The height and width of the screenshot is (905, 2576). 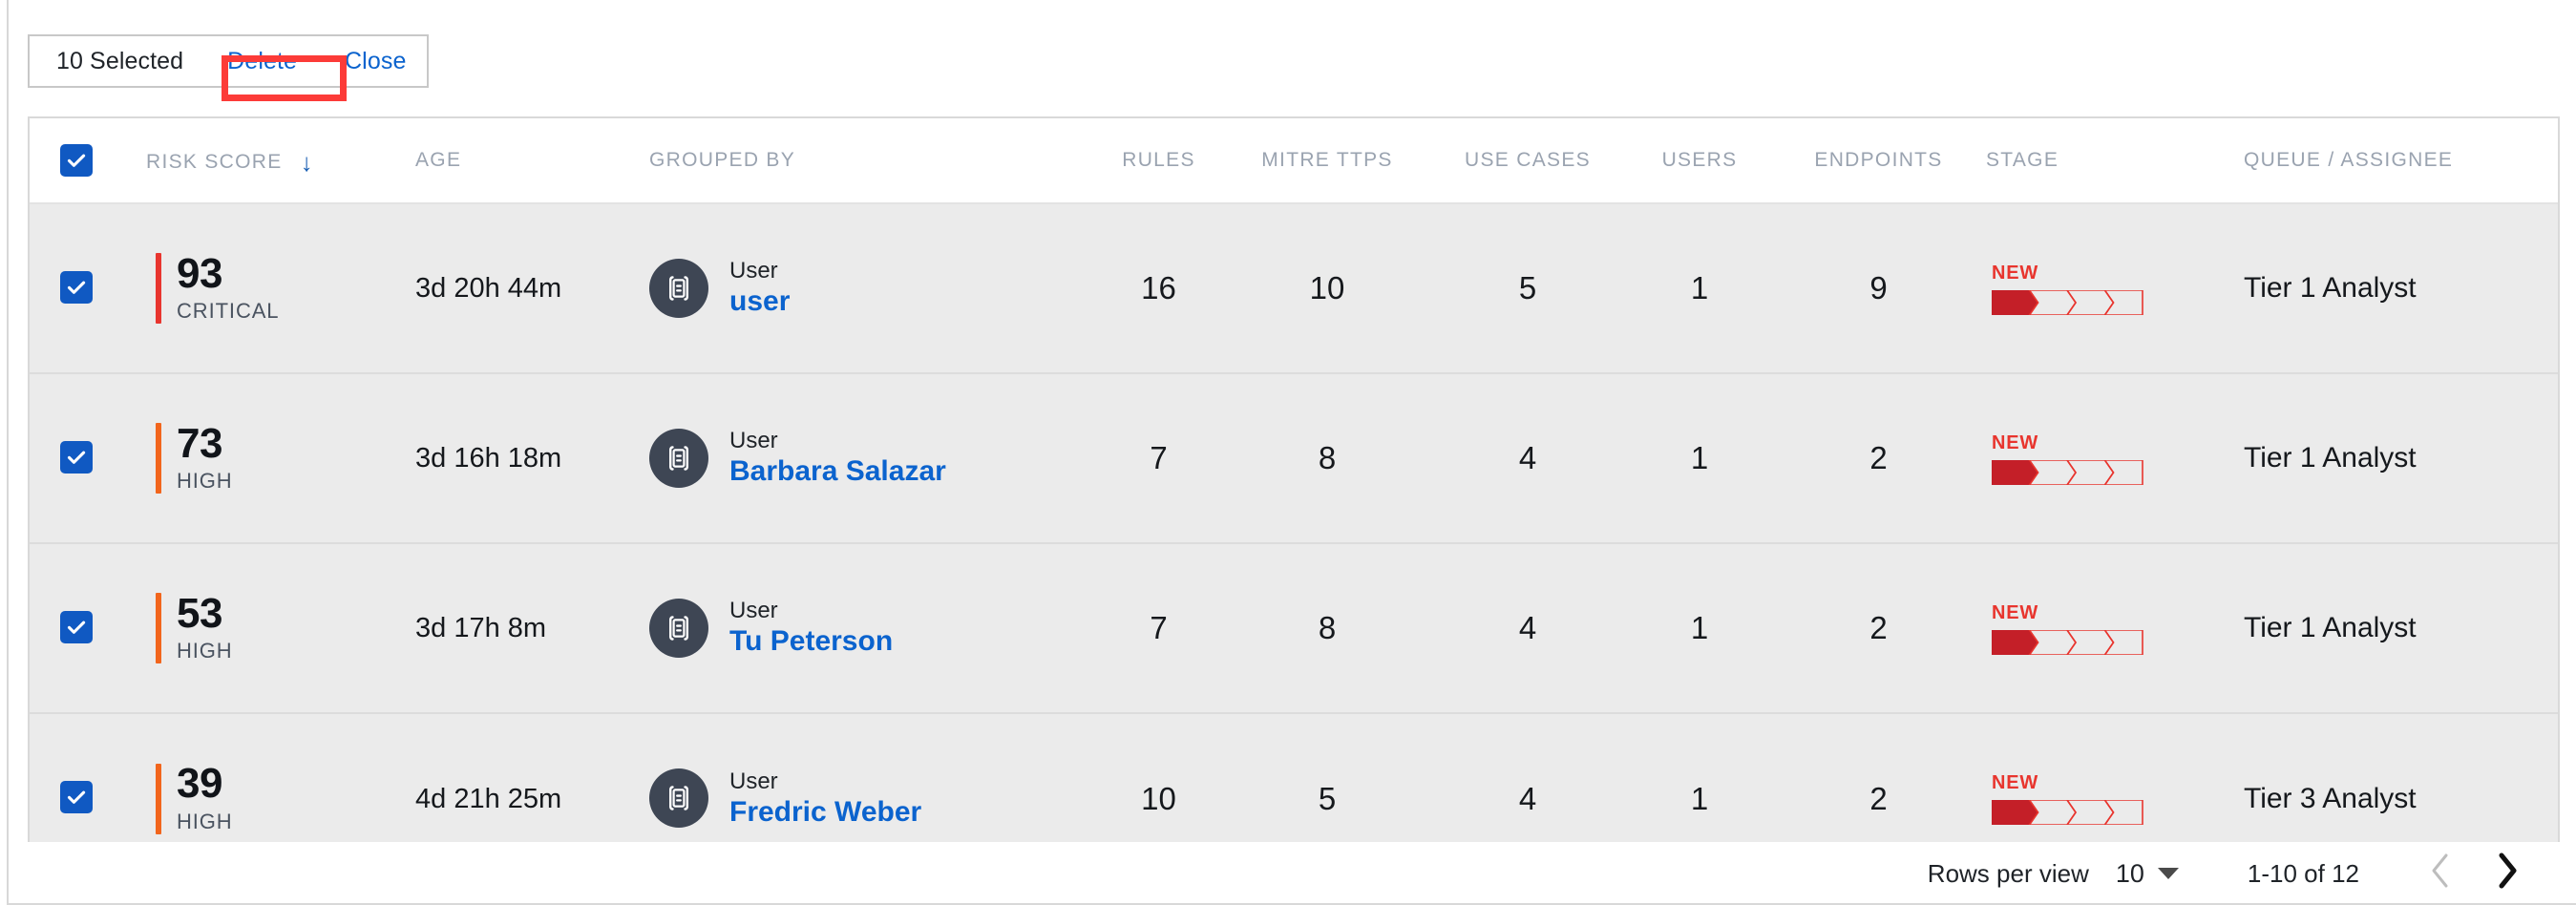 What do you see at coordinates (1327, 785) in the screenshot?
I see `mitre-ttps-count: 5` at bounding box center [1327, 785].